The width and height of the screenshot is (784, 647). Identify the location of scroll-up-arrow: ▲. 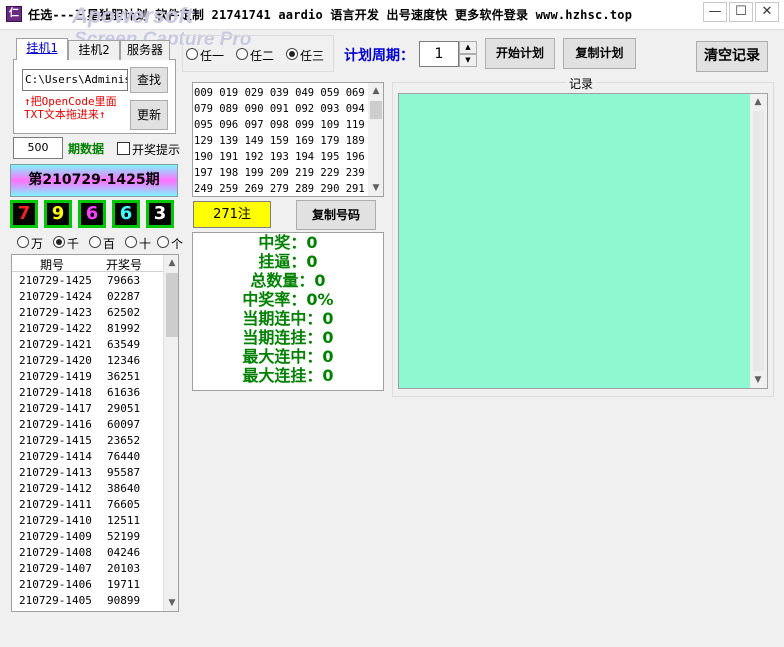
(171, 263).